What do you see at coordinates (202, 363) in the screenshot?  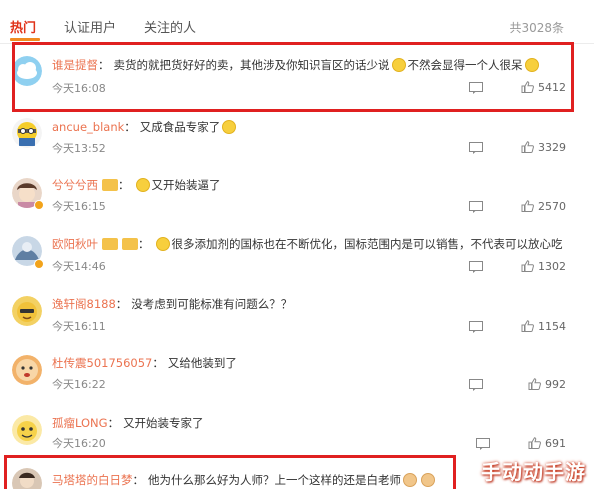 I see `comment-text: 又给他装到了` at bounding box center [202, 363].